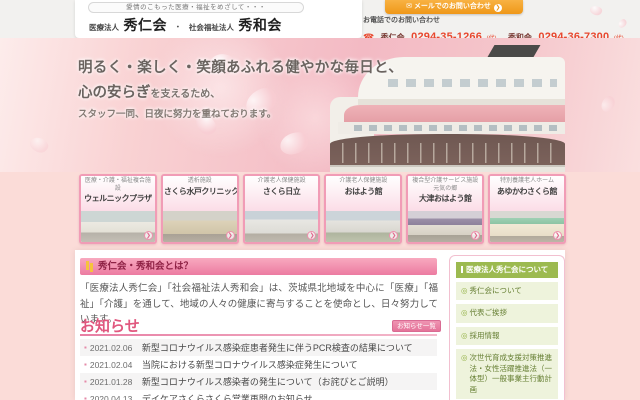 The height and width of the screenshot is (400, 640). I want to click on about-heading-text: 秀仁会・秀和会とは？, so click(146, 266).